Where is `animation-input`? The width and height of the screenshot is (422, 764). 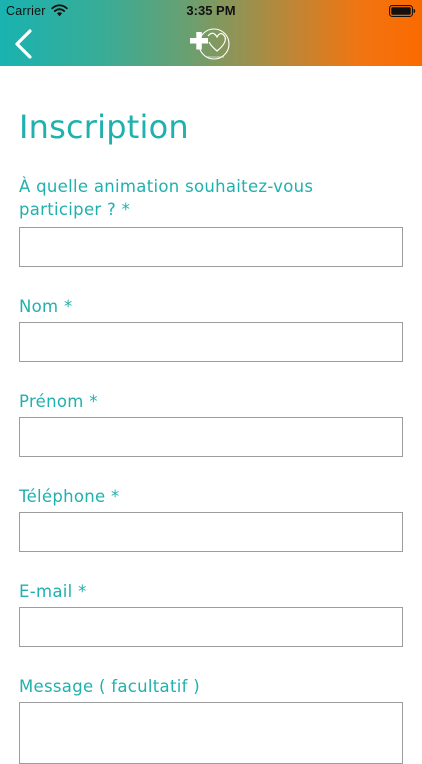
animation-input is located at coordinates (211, 247).